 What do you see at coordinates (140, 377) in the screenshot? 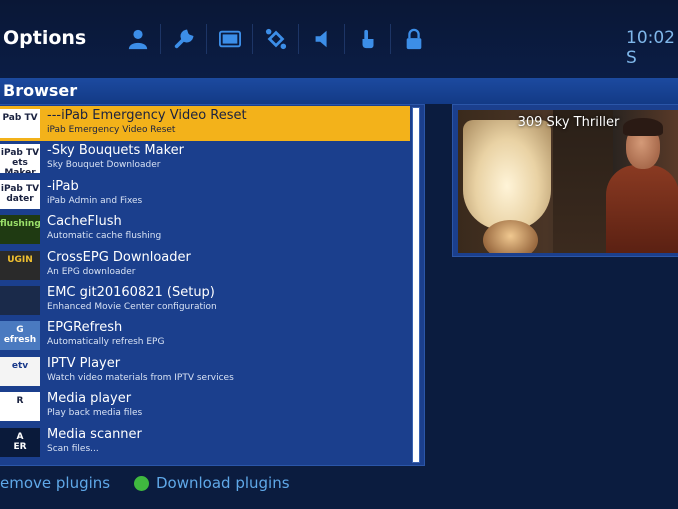
I see `plugin-description: Watch video materials from IPTV services` at bounding box center [140, 377].